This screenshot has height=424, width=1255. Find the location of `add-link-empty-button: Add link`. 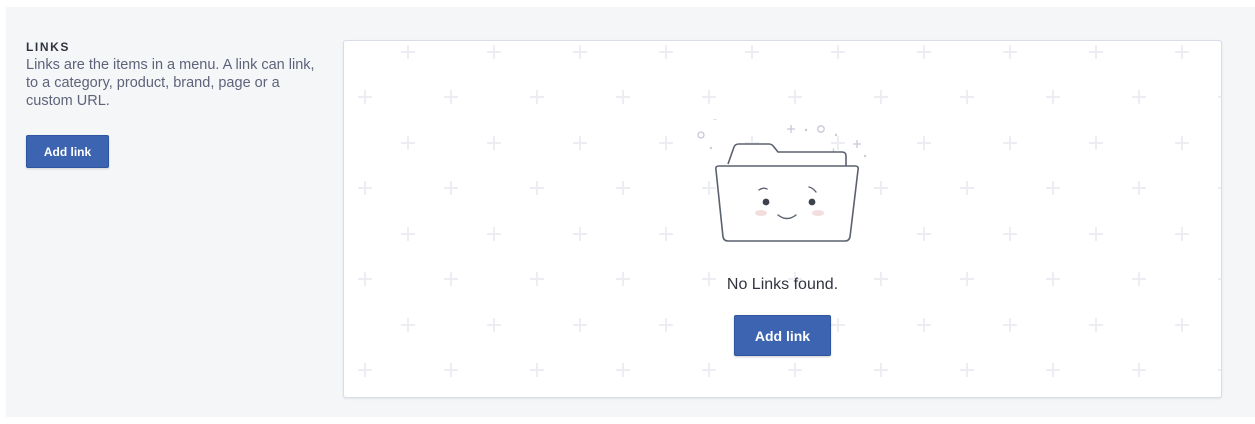

add-link-empty-button: Add link is located at coordinates (782, 335).